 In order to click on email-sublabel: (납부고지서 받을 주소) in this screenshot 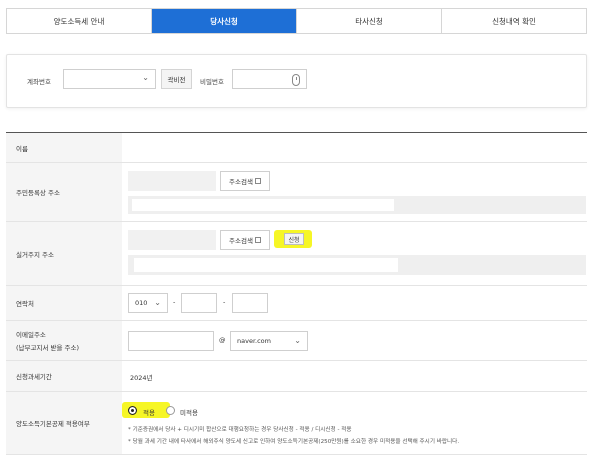, I will do `click(48, 348)`.